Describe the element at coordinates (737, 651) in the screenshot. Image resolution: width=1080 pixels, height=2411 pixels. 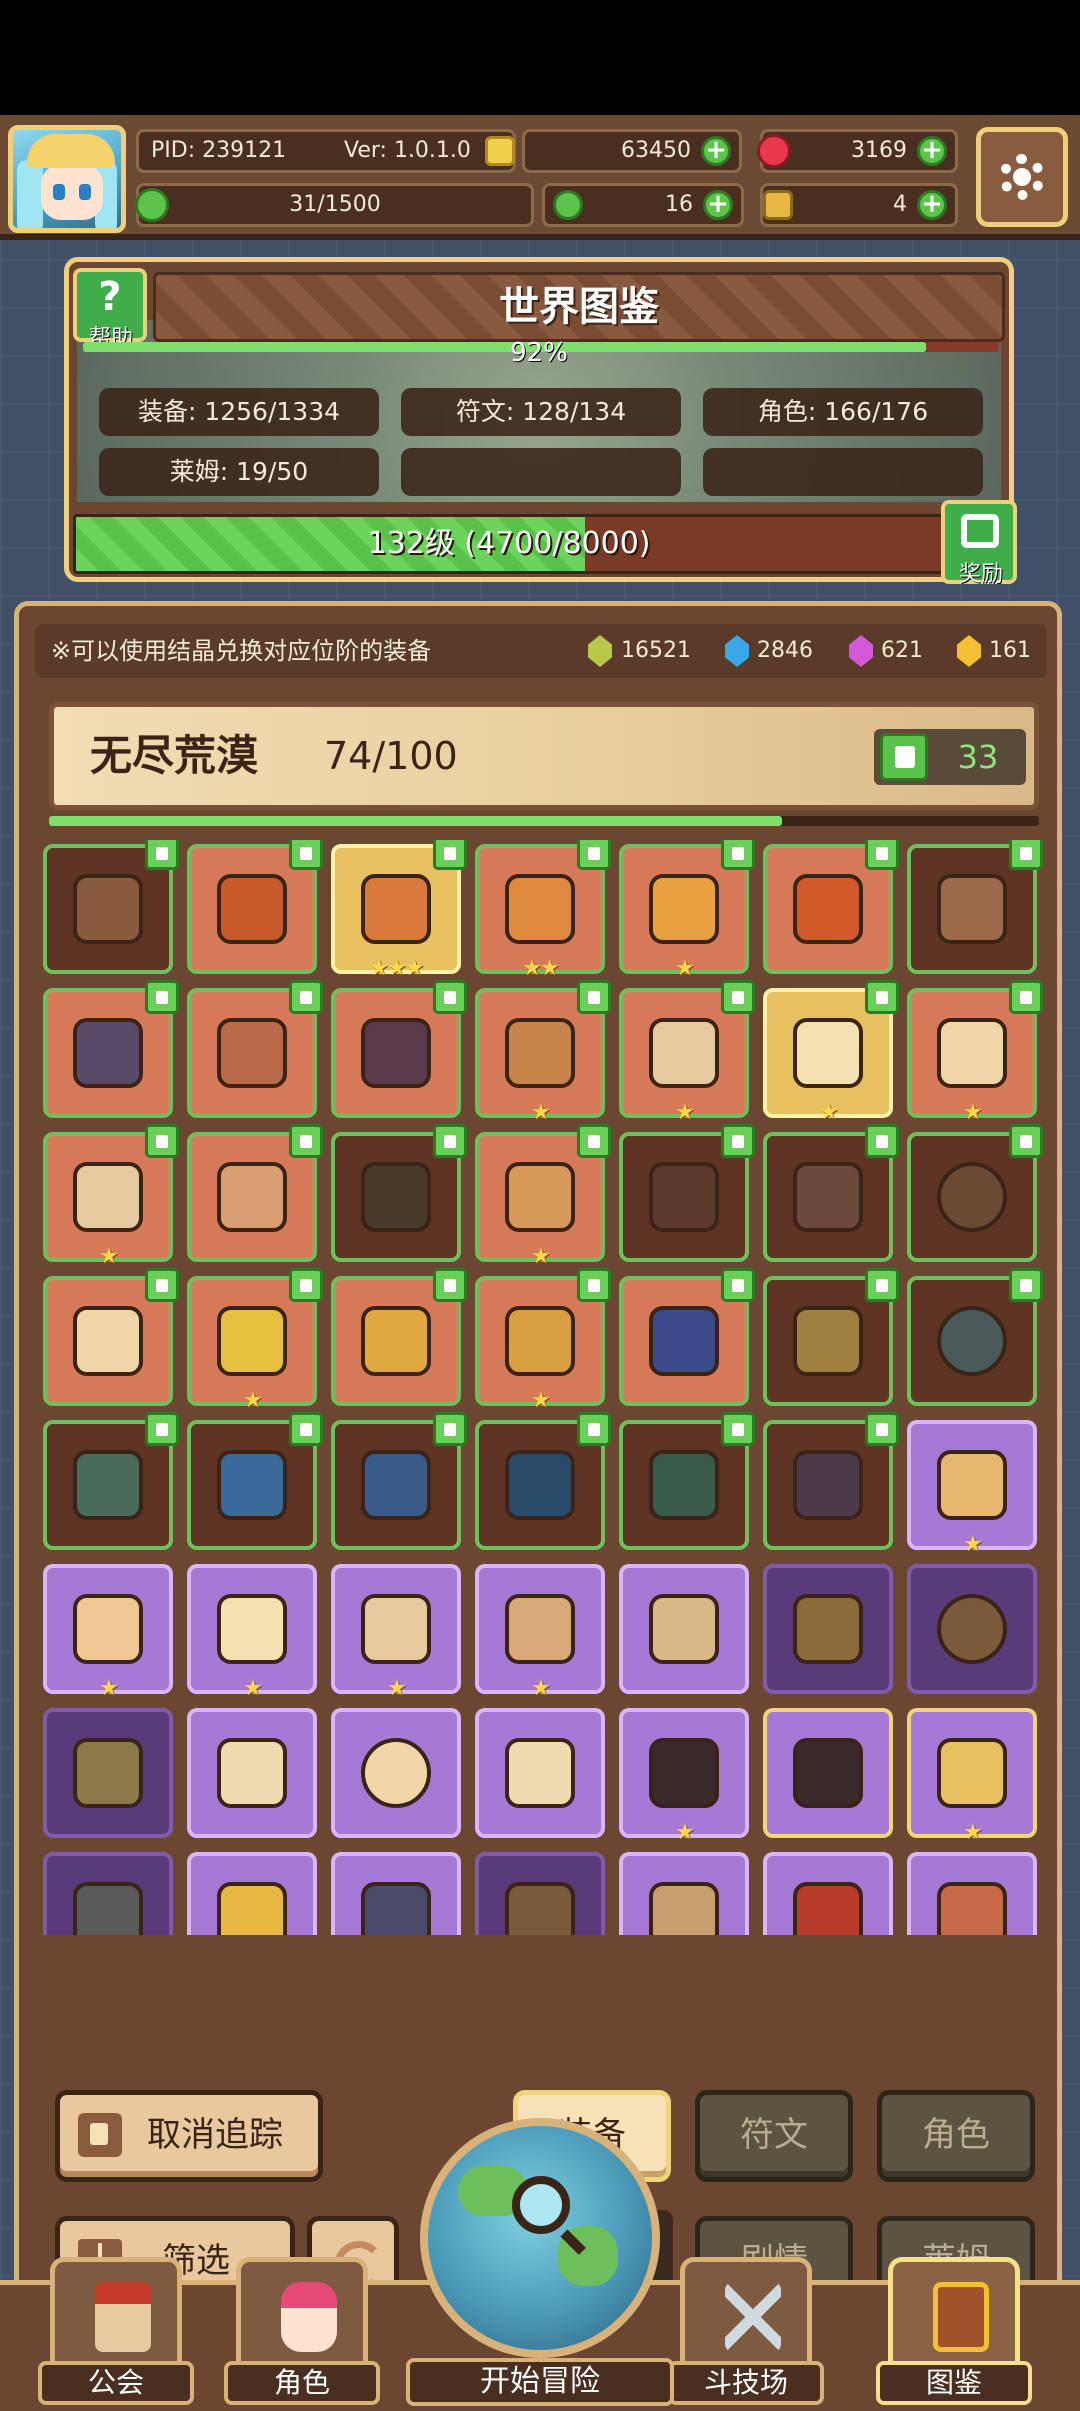
I see `blue-crystal-icon` at that location.